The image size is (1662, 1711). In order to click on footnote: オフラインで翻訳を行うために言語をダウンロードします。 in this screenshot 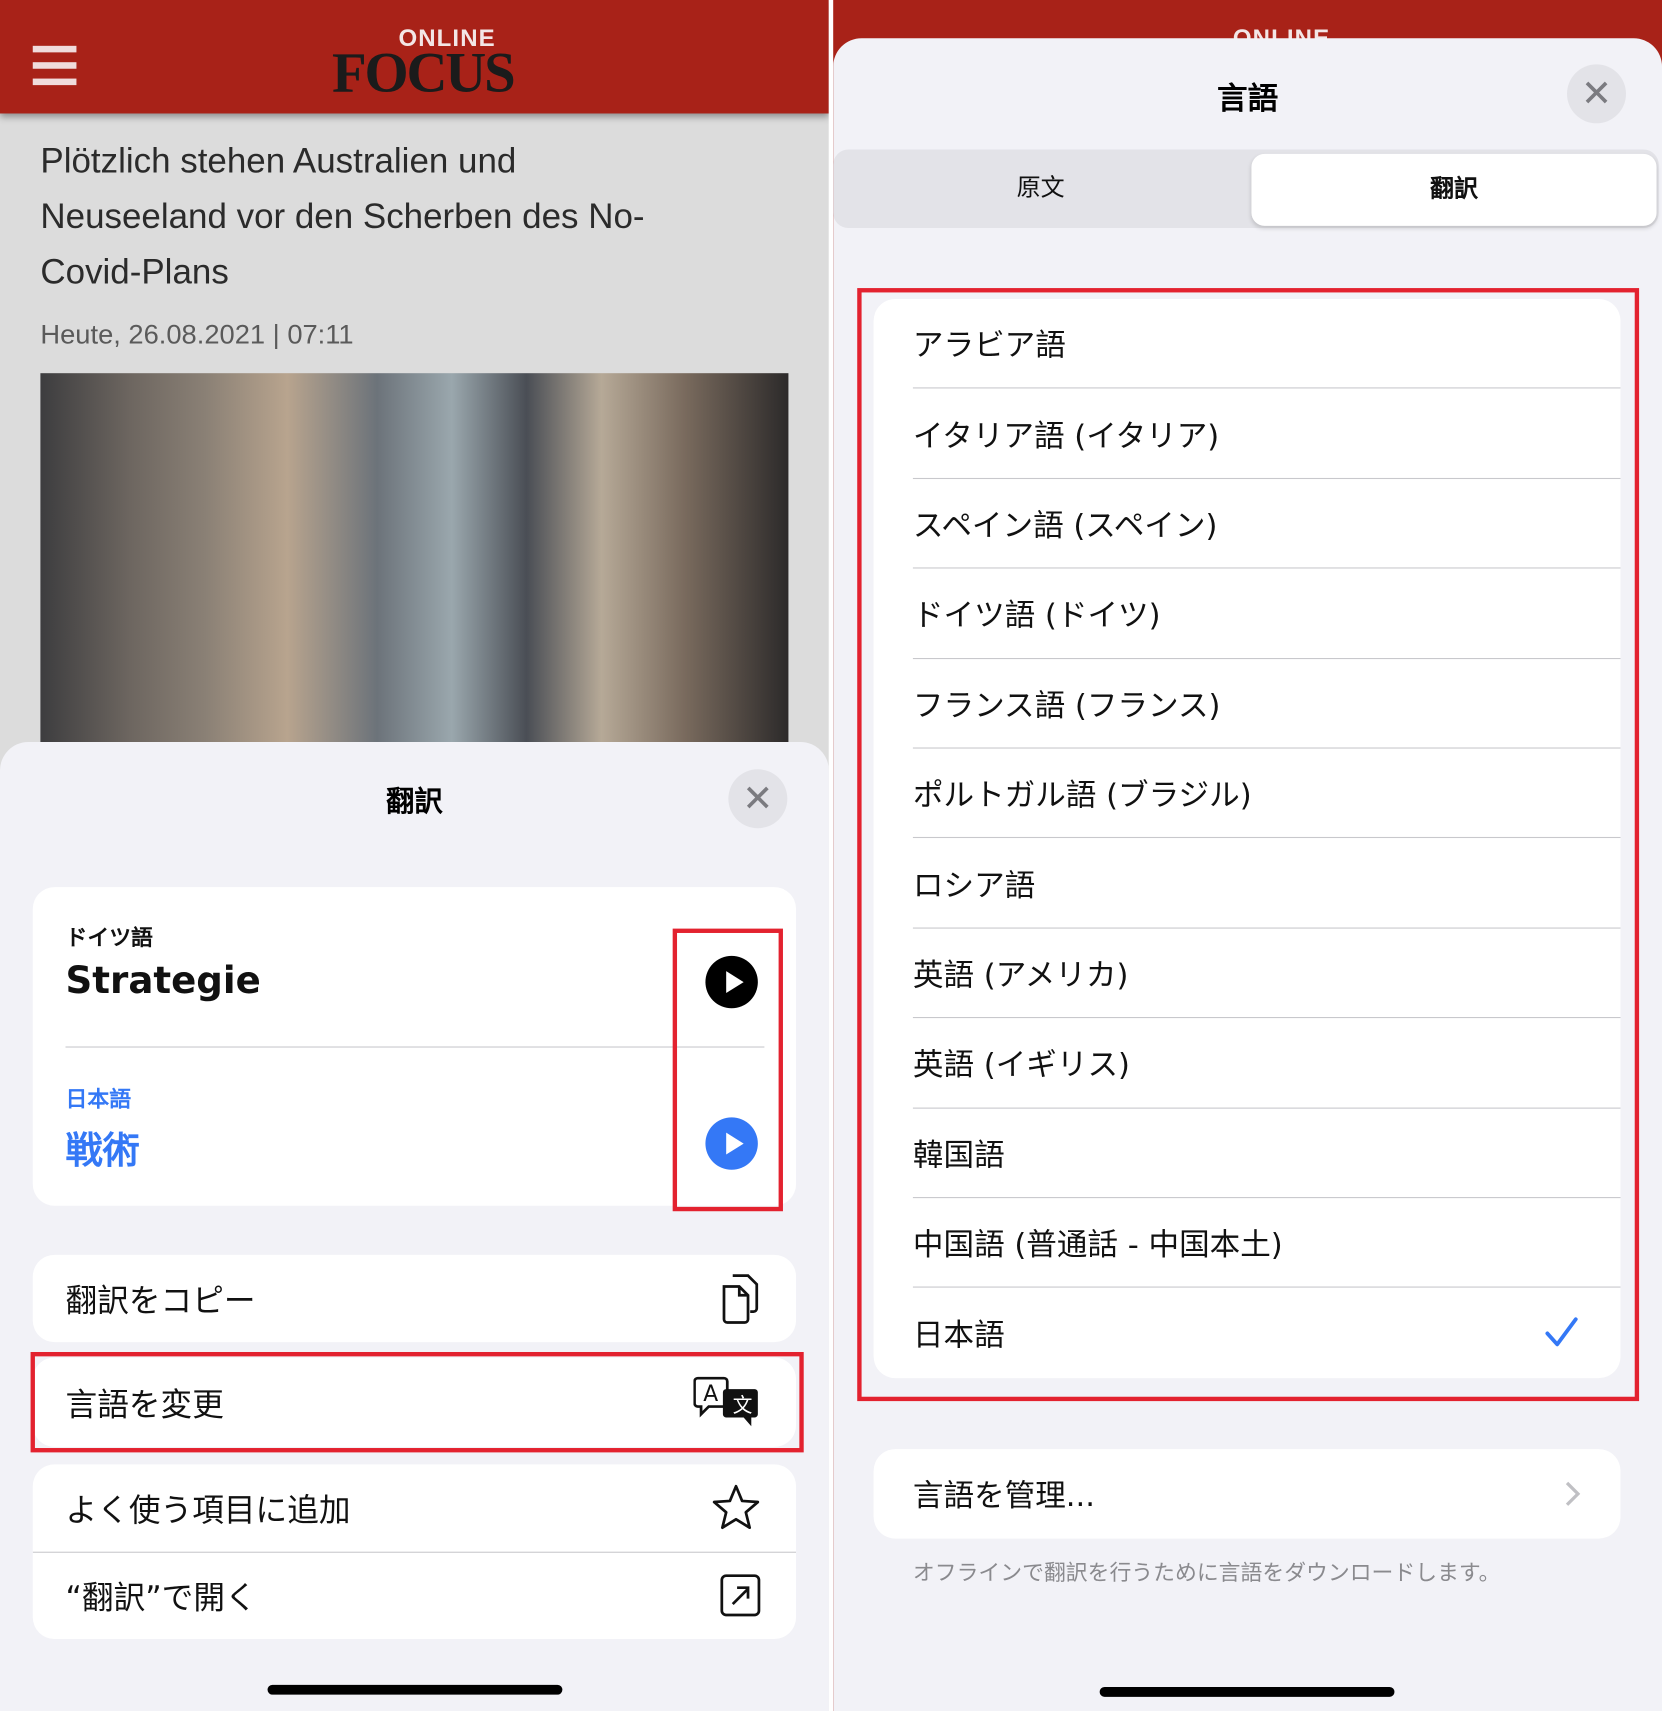, I will do `click(1206, 1572)`.